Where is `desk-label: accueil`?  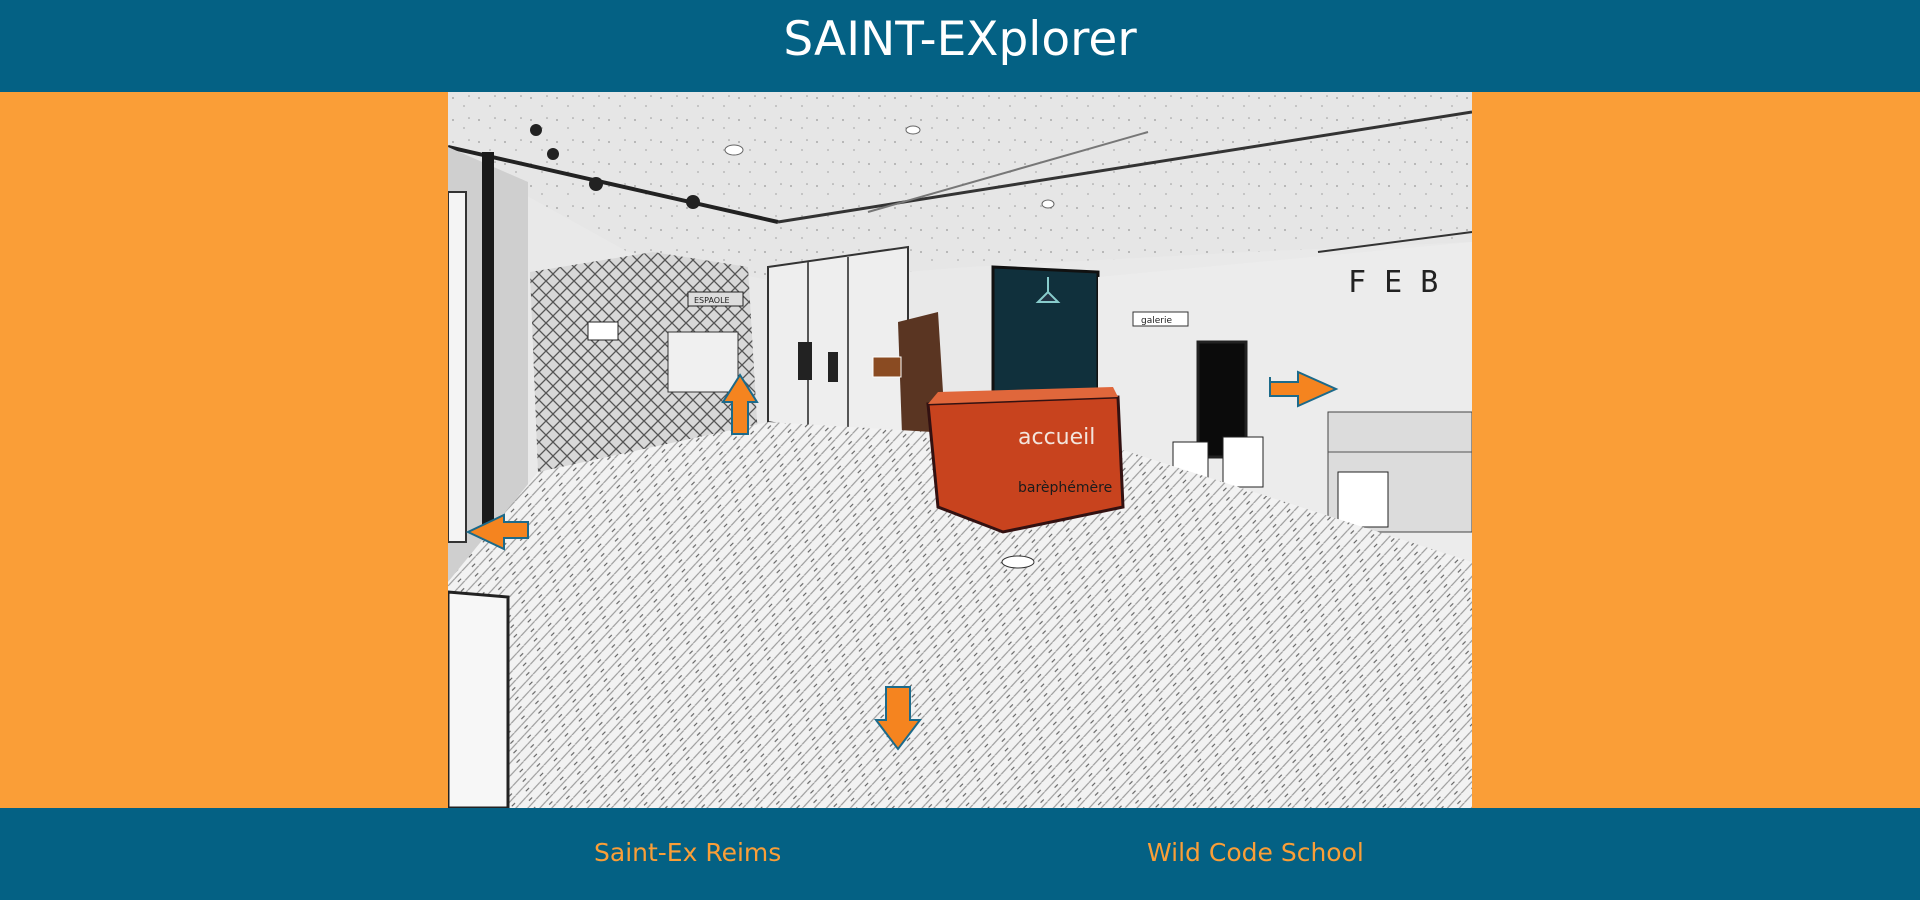
desk-label: accueil is located at coordinates (1056, 437).